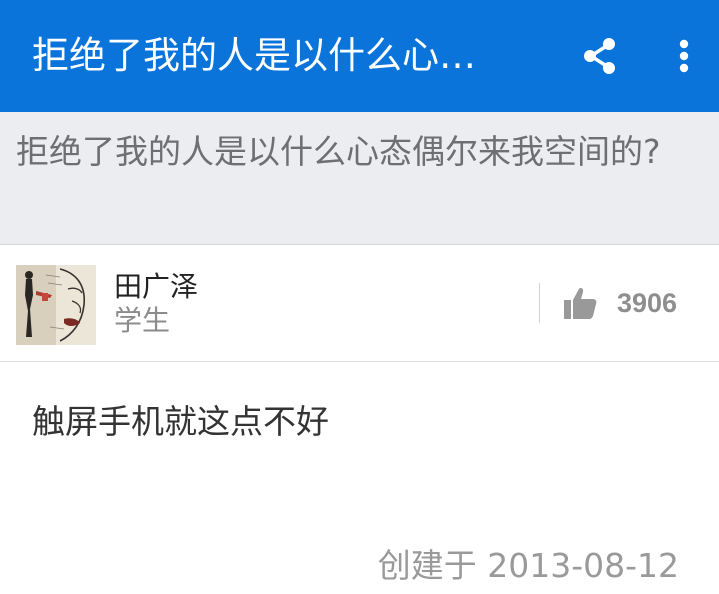 The width and height of the screenshot is (719, 594). I want to click on share-icon, so click(599, 56).